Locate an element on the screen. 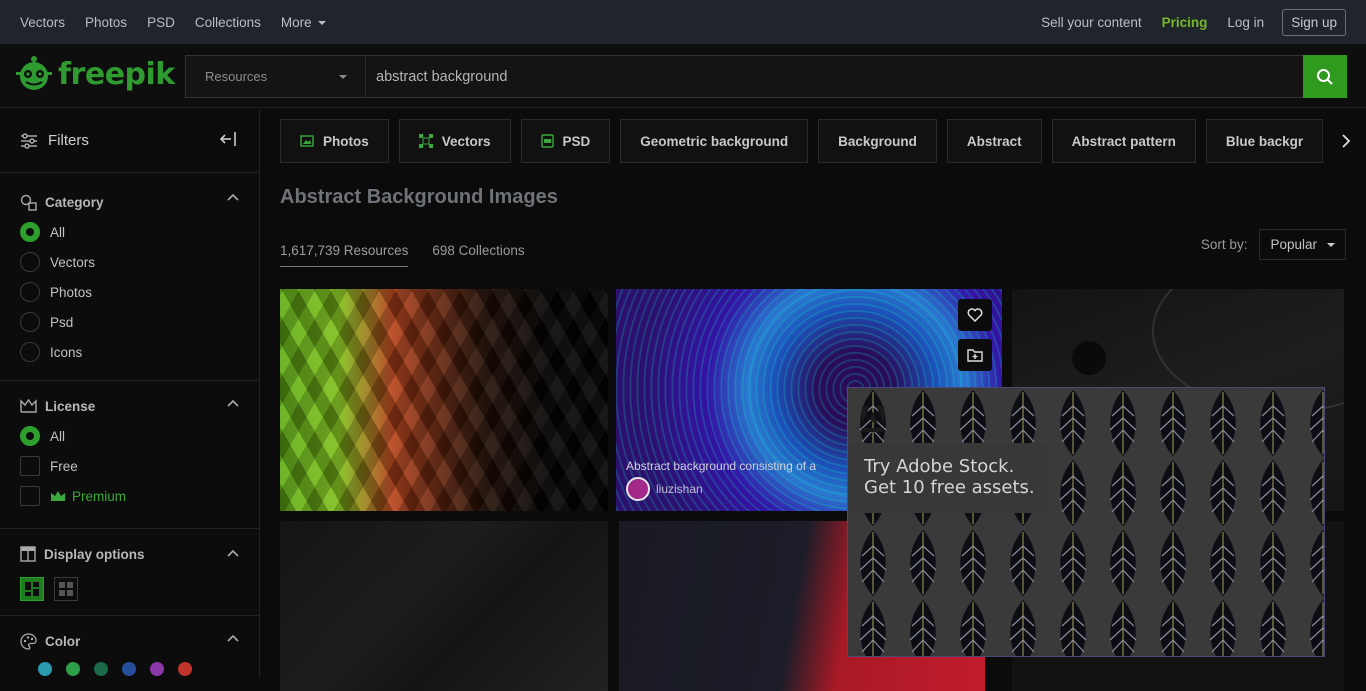  option-label: Premium is located at coordinates (99, 496).